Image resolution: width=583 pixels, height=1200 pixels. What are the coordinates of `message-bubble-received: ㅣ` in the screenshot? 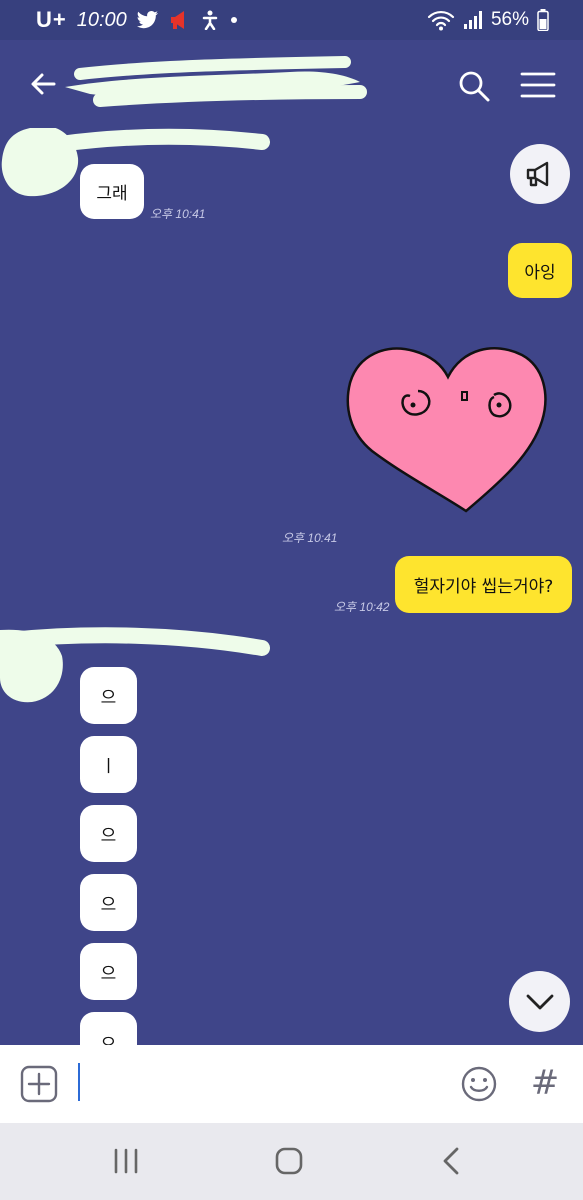 It's located at (108, 764).